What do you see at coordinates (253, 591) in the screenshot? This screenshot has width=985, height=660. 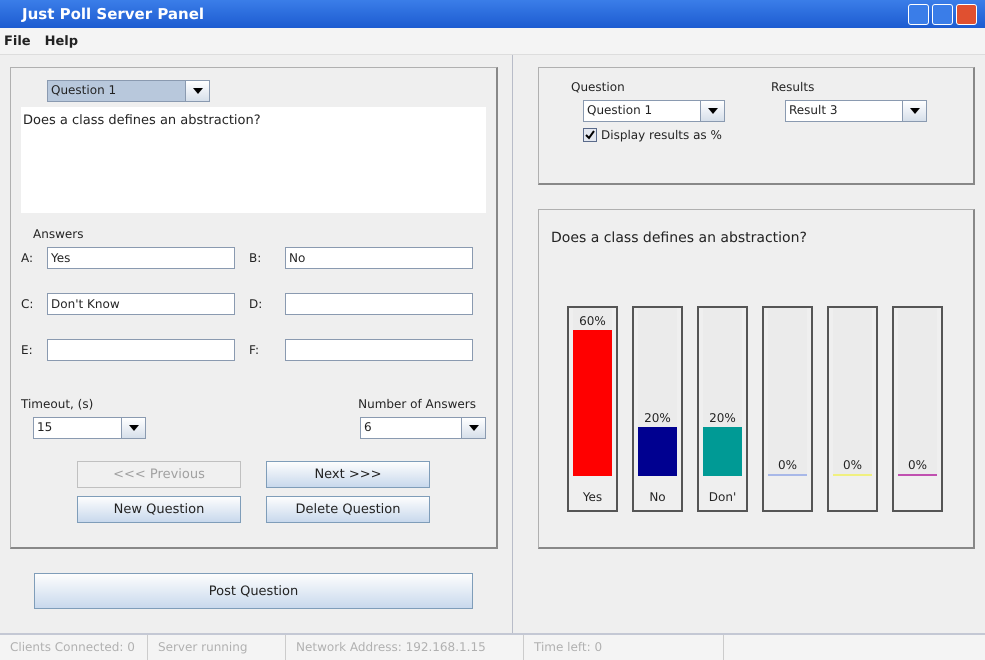 I see `post-question-button: Post Question` at bounding box center [253, 591].